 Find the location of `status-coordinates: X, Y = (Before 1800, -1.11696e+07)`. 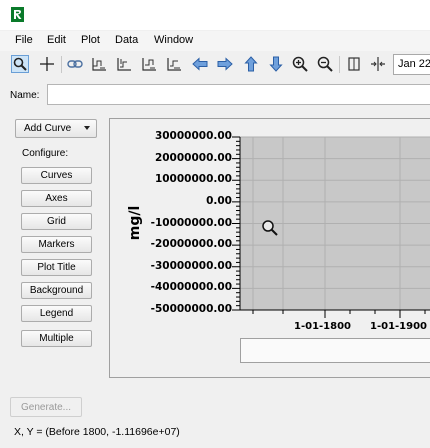

status-coordinates: X, Y = (Before 1800, -1.11696e+07) is located at coordinates (97, 432).